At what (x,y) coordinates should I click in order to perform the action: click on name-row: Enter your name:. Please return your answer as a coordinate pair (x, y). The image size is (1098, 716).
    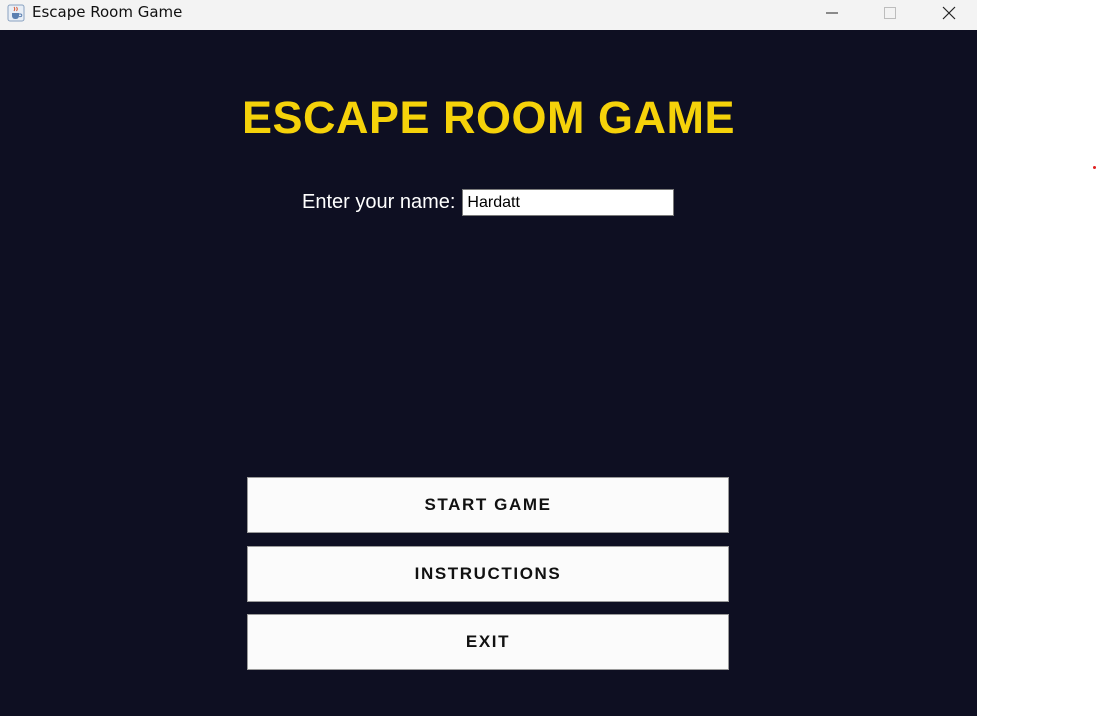
    Looking at the image, I should click on (488, 202).